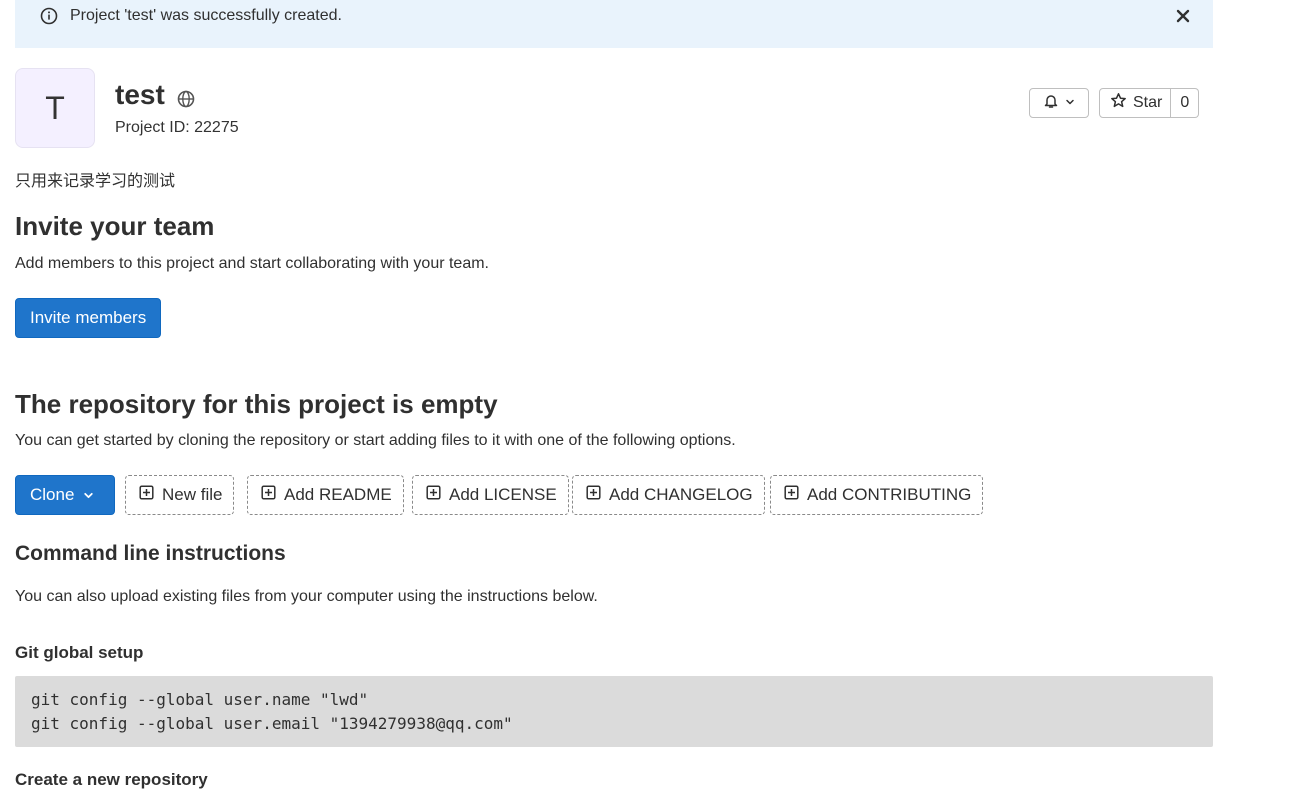 The height and width of the screenshot is (799, 1301). What do you see at coordinates (150, 553) in the screenshot?
I see `cli-heading: Command line instructions` at bounding box center [150, 553].